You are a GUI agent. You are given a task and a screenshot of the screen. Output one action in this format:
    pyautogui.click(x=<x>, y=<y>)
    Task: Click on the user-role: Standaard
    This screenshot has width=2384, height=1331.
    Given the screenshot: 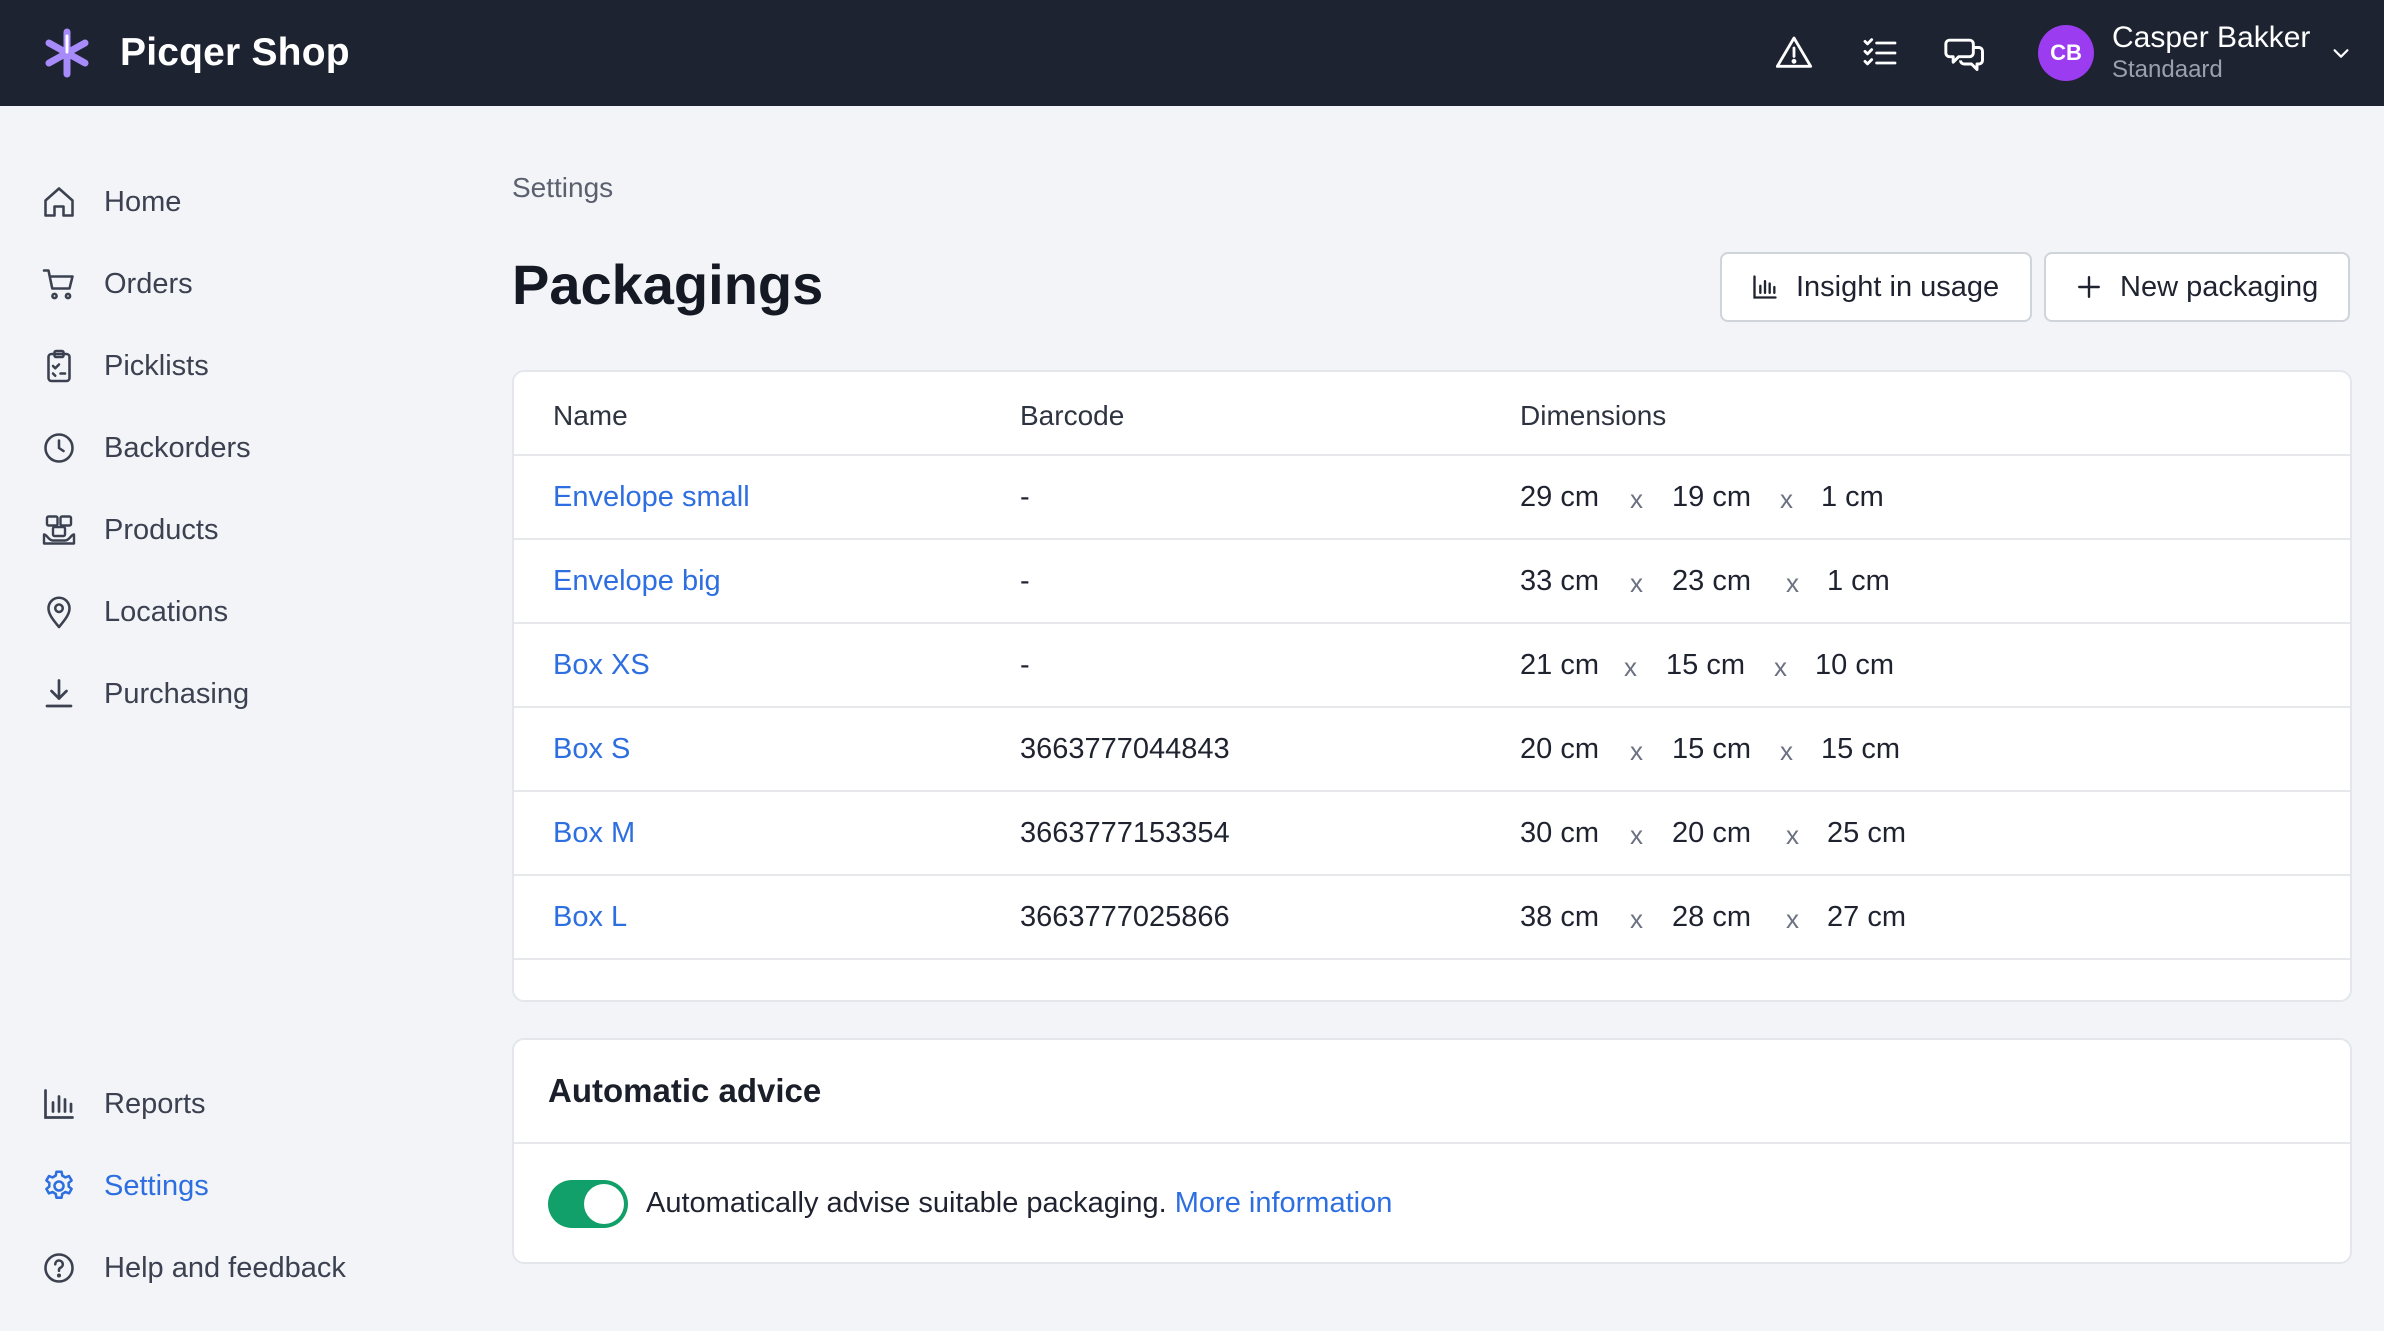 What is the action you would take?
    pyautogui.click(x=2167, y=69)
    